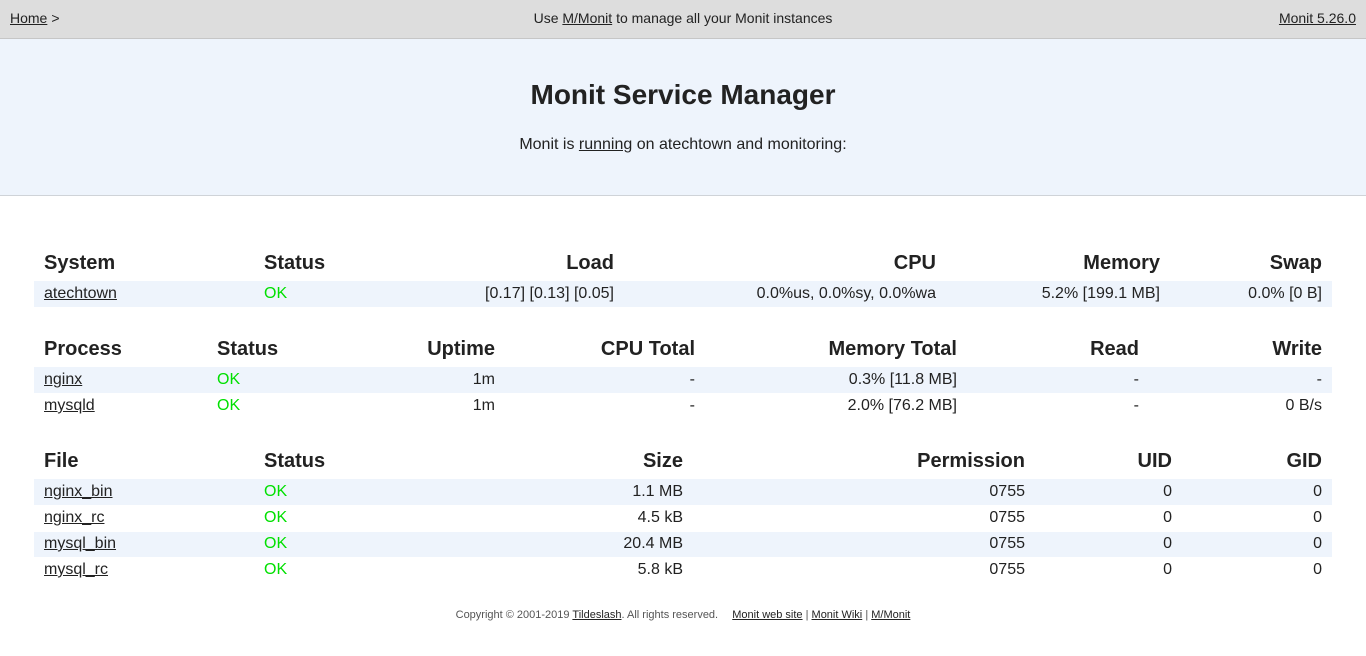 The height and width of the screenshot is (656, 1366). What do you see at coordinates (724, 18) in the screenshot?
I see `promo-suffix: to manage all your Monit instances` at bounding box center [724, 18].